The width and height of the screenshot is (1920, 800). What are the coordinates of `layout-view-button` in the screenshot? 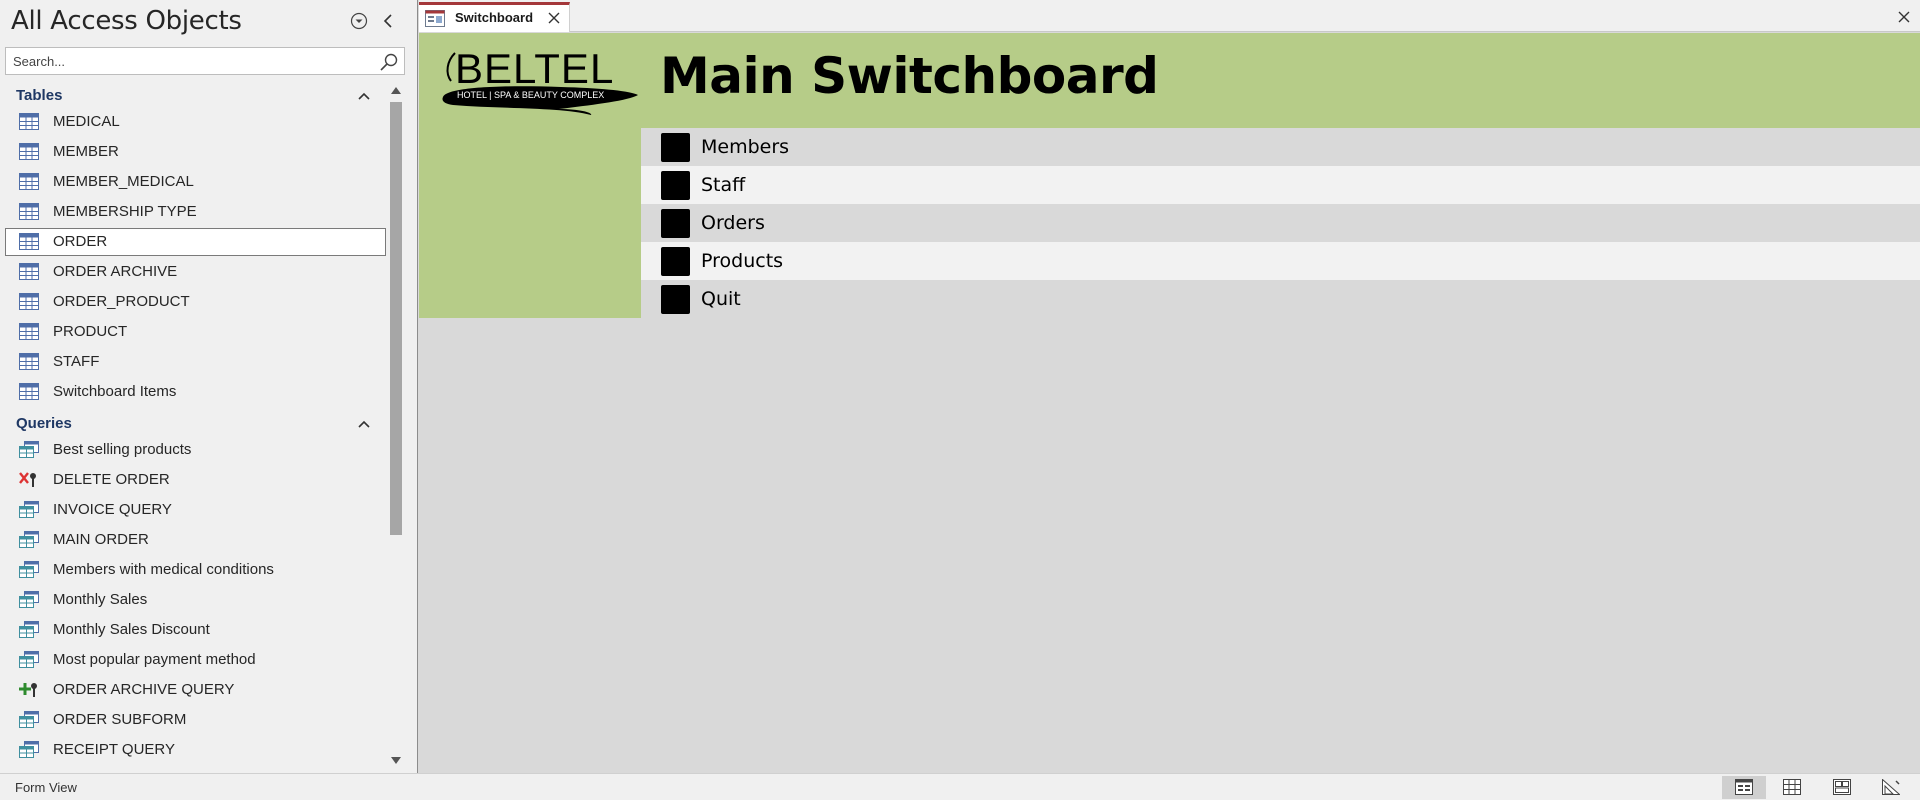 It's located at (1842, 787).